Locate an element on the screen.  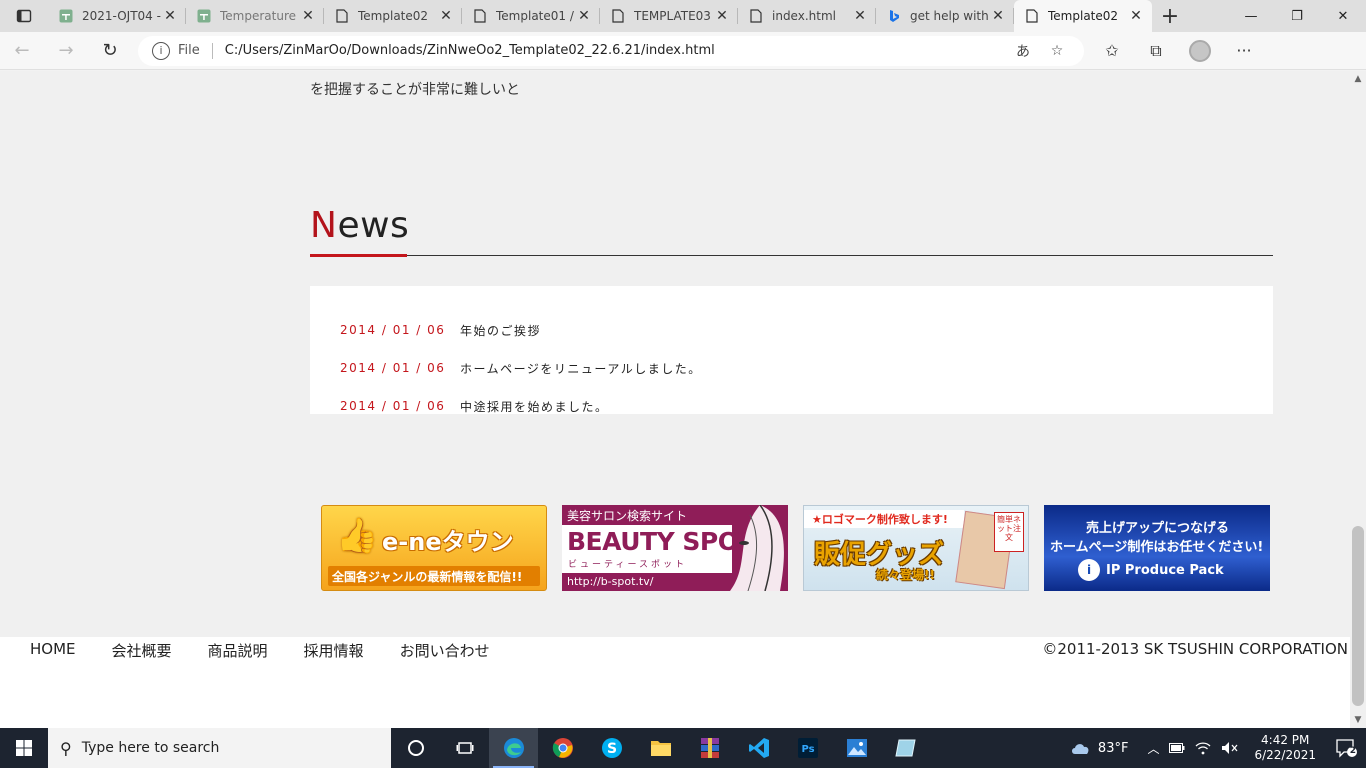
refresh-button: ↻ is located at coordinates (110, 51).